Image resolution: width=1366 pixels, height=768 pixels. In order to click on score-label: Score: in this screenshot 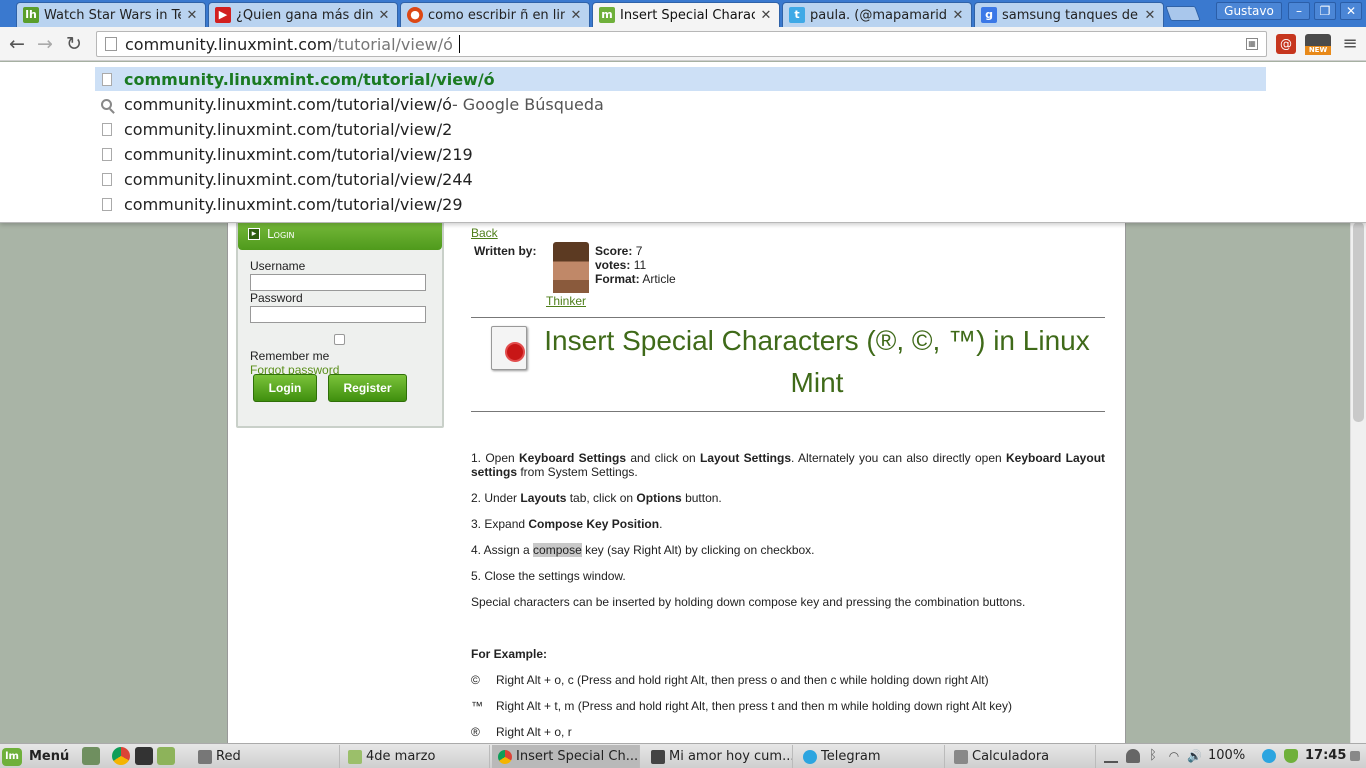, I will do `click(614, 251)`.